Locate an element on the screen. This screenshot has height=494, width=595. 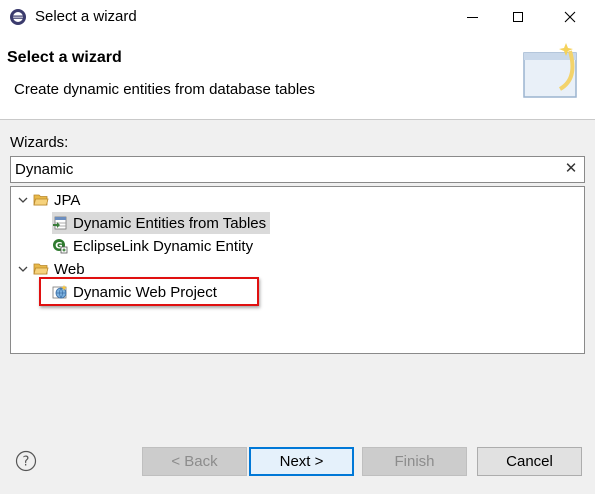
tree-item-eclipselink-dynamic-entity: G EclipseLink Dynamic Entity is located at coordinates (152, 246).